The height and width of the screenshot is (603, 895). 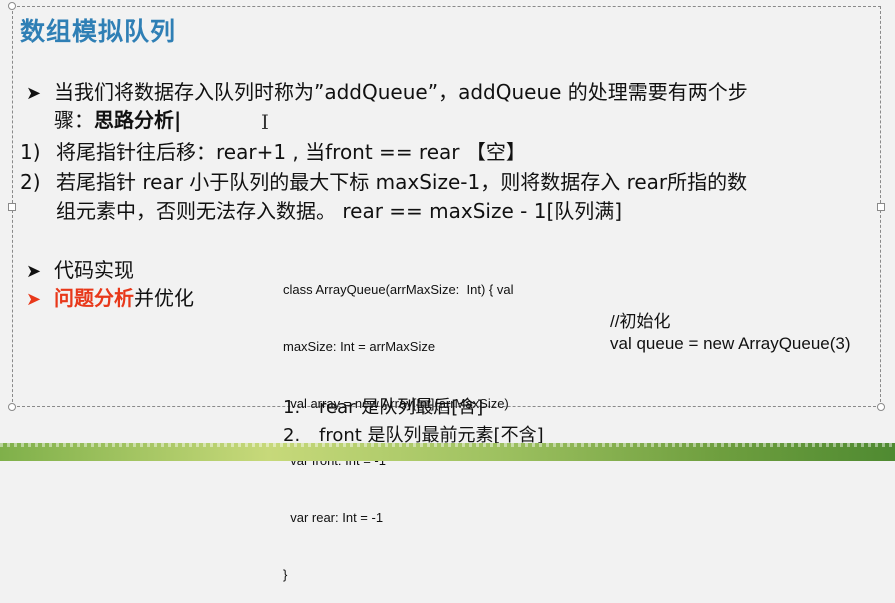 What do you see at coordinates (339, 211) in the screenshot?
I see `step-2-line2: 组元素中，否则无法存入数据。 rear == maxSize - 1[队列满]` at bounding box center [339, 211].